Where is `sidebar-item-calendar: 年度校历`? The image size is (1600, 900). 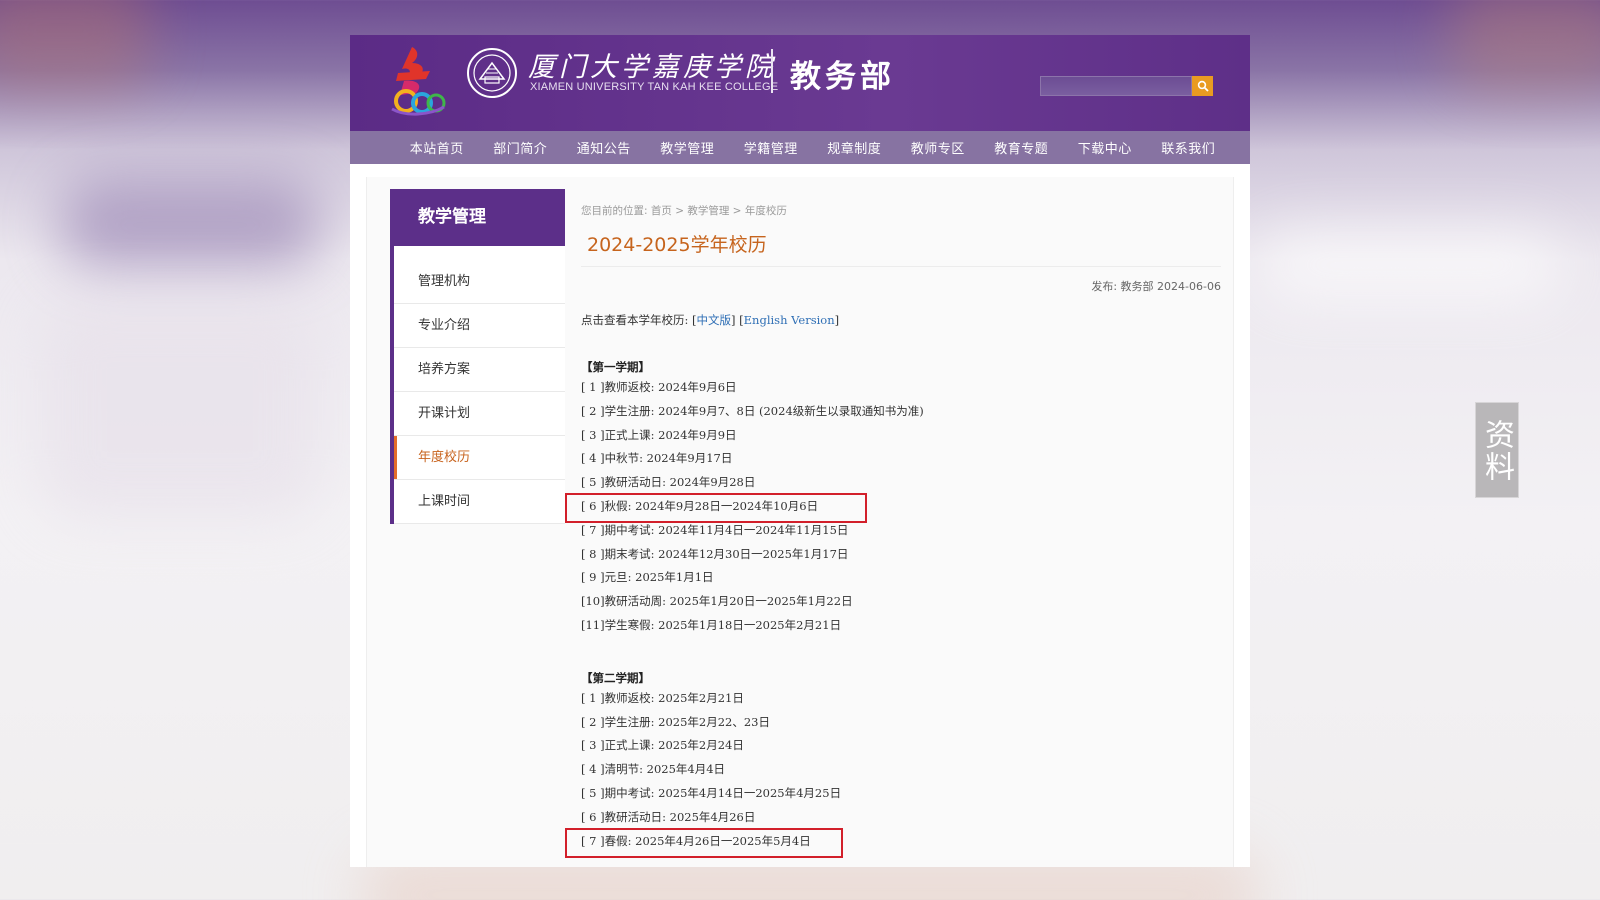 sidebar-item-calendar: 年度校历 is located at coordinates (479, 458).